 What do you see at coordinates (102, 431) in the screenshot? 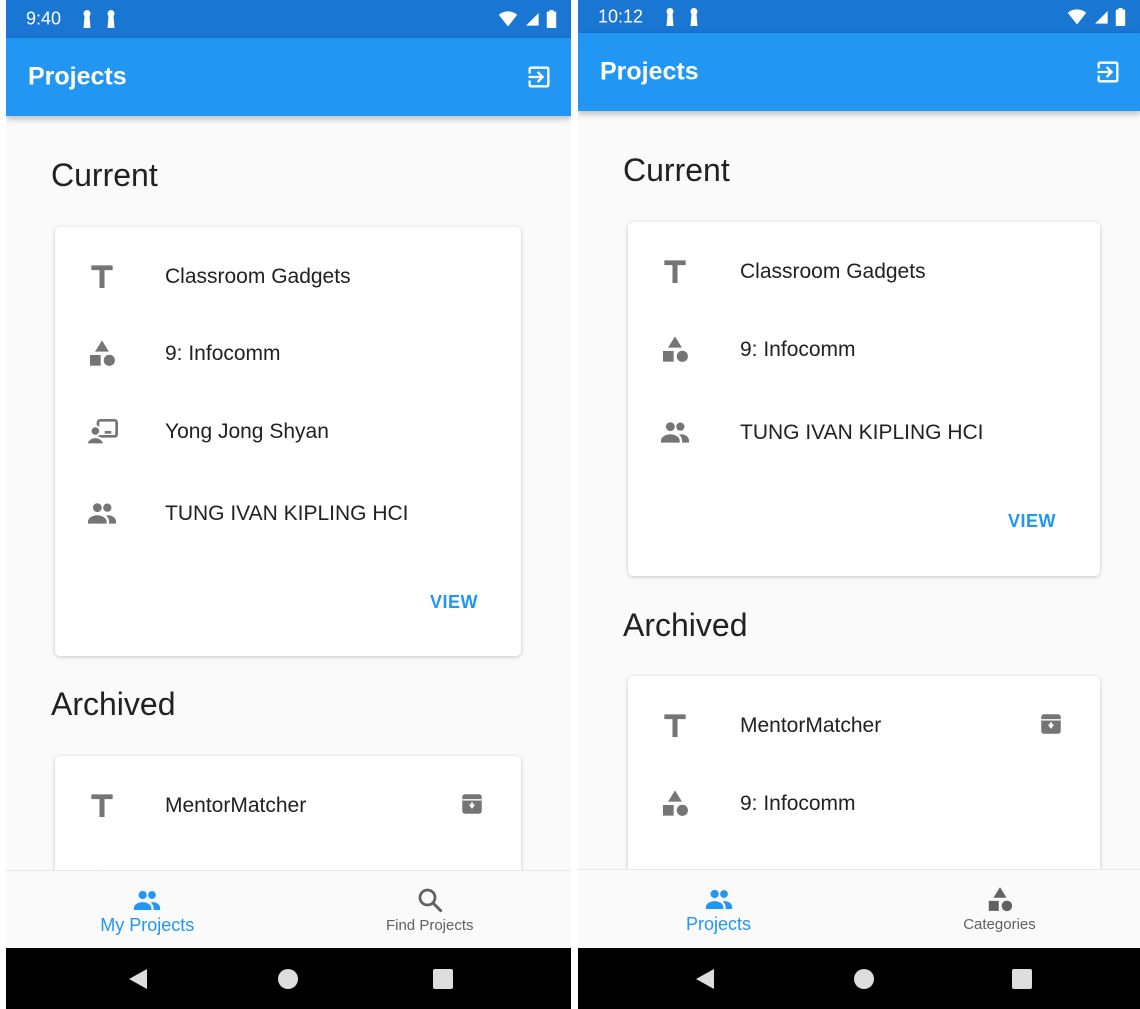
I see `supervisor-icon` at bounding box center [102, 431].